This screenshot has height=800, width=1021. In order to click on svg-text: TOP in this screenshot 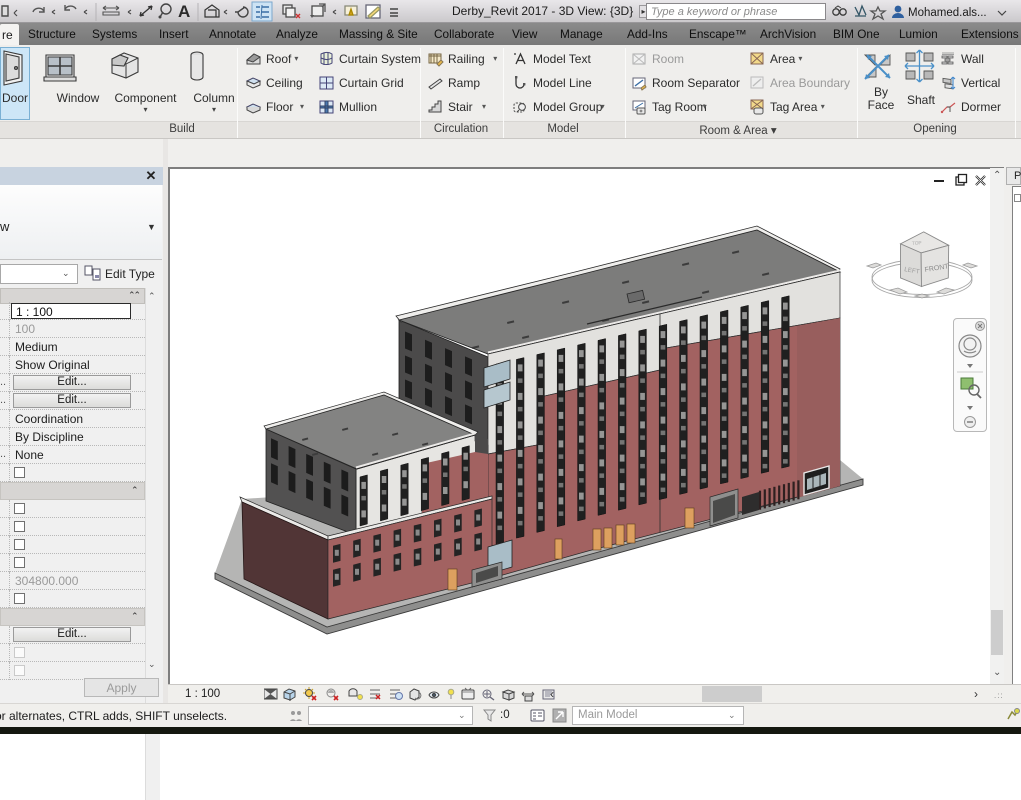, I will do `click(917, 243)`.